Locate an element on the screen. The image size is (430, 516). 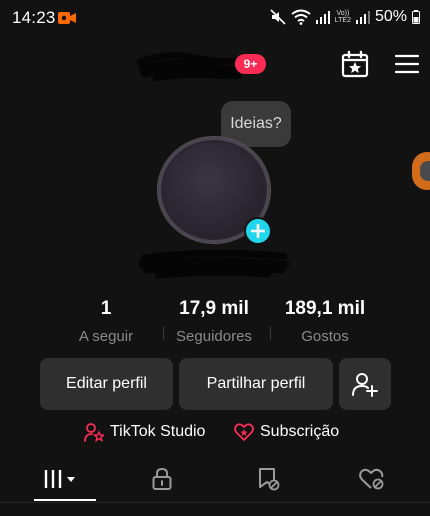
plus-icon is located at coordinates (258, 231).